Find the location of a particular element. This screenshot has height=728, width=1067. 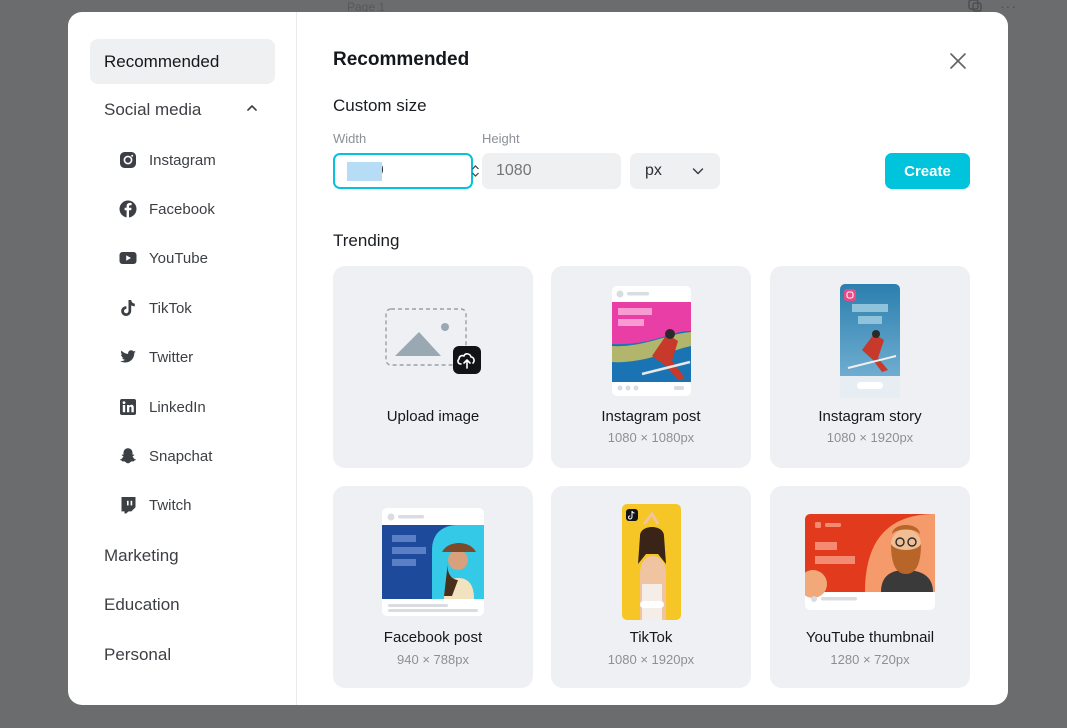

chevron-down-icon is located at coordinates (698, 171).